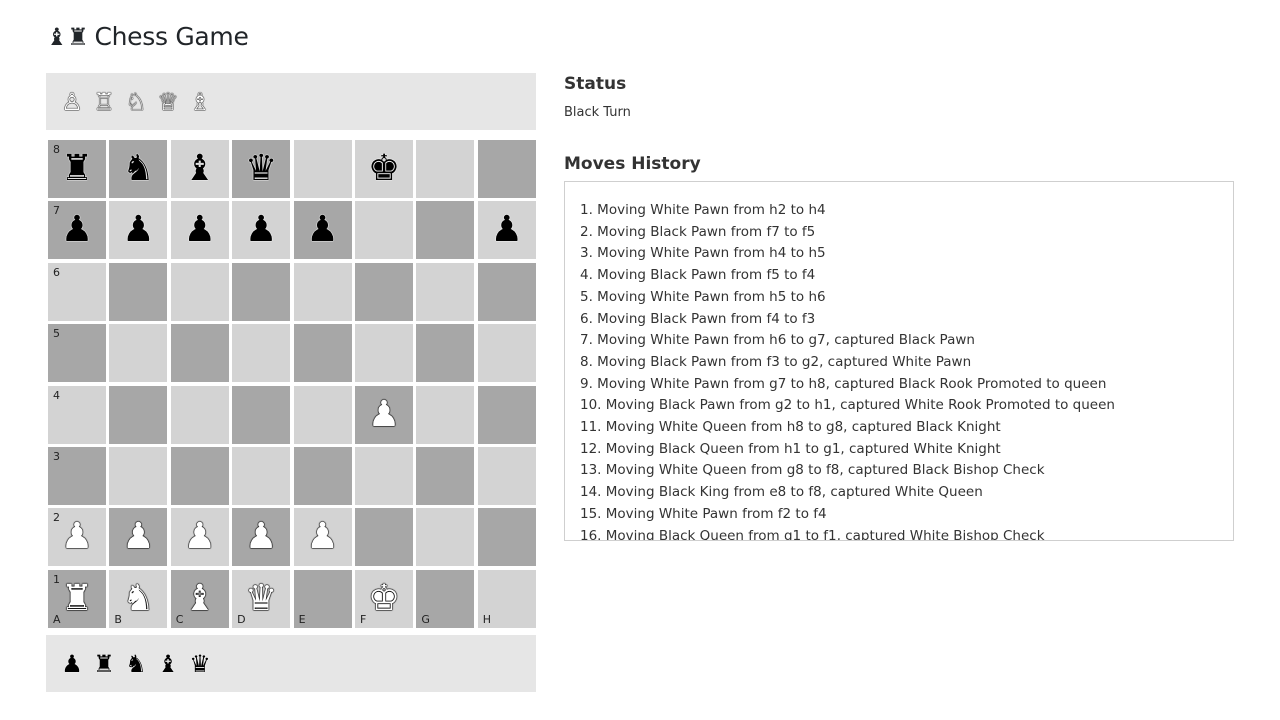 This screenshot has height=720, width=1280. Describe the element at coordinates (383, 230) in the screenshot. I see `square-f7` at that location.